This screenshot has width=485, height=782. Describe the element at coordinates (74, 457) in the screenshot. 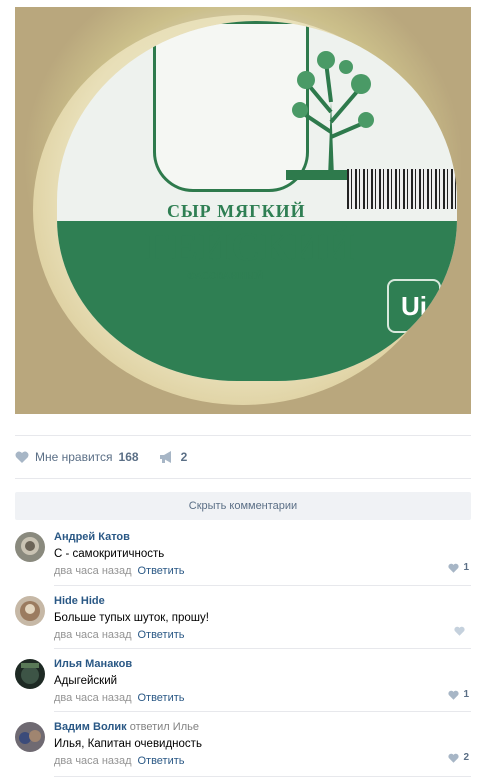

I see `like-label: Мне нравится` at that location.